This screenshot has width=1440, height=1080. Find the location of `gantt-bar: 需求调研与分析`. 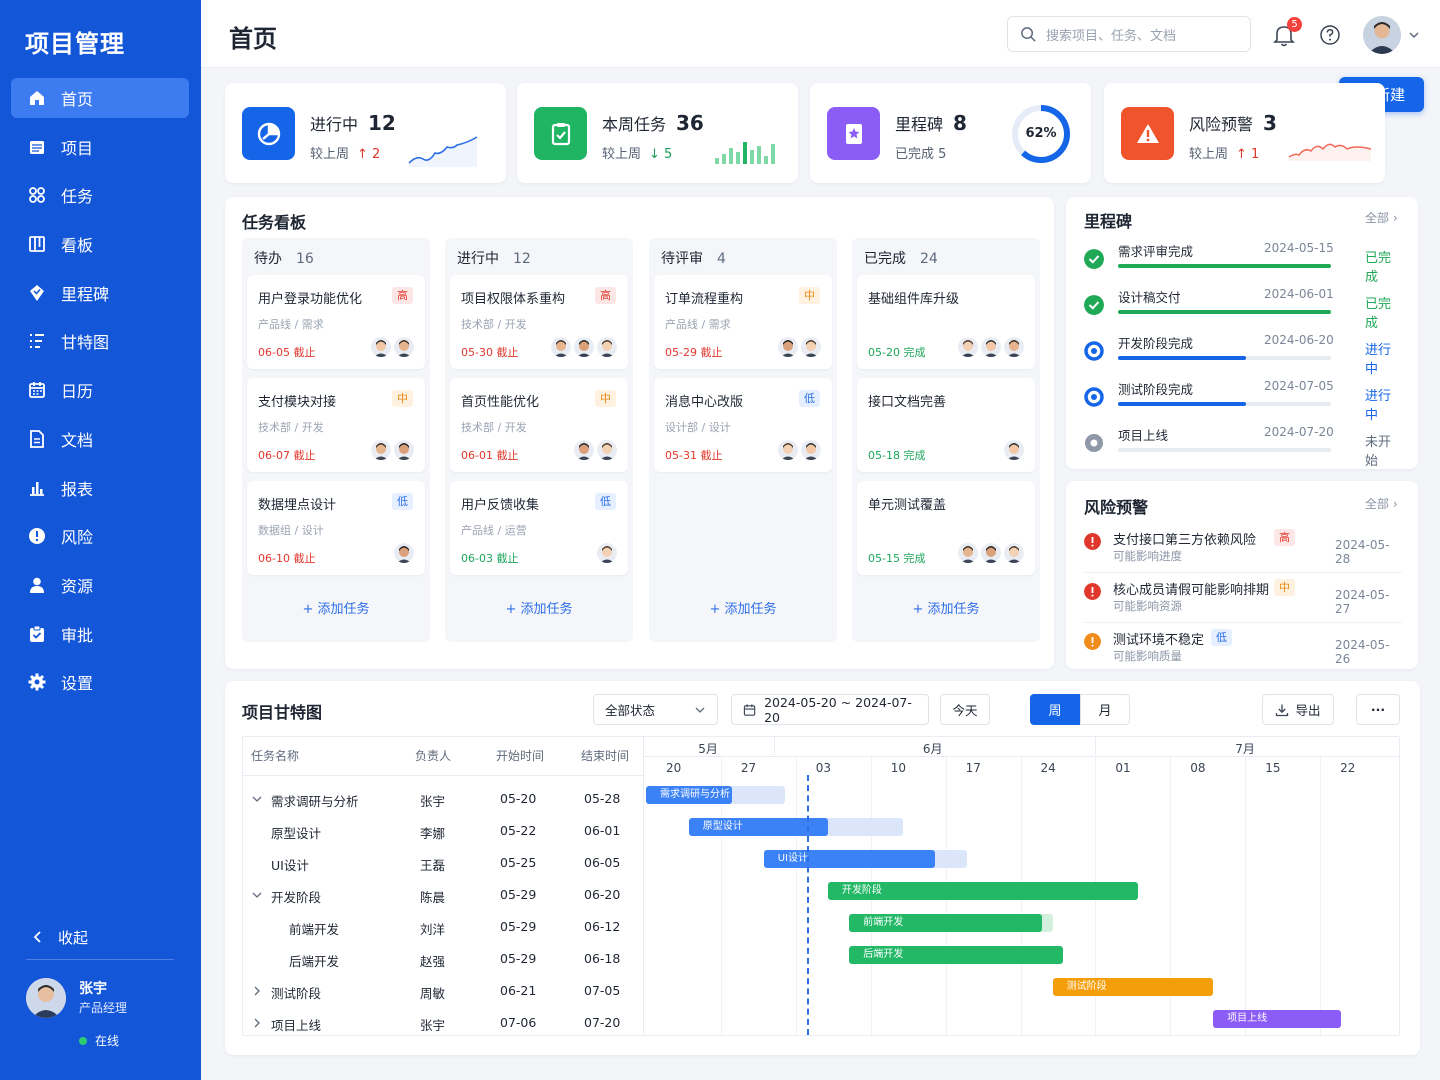

gantt-bar: 需求调研与分析 is located at coordinates (689, 795).